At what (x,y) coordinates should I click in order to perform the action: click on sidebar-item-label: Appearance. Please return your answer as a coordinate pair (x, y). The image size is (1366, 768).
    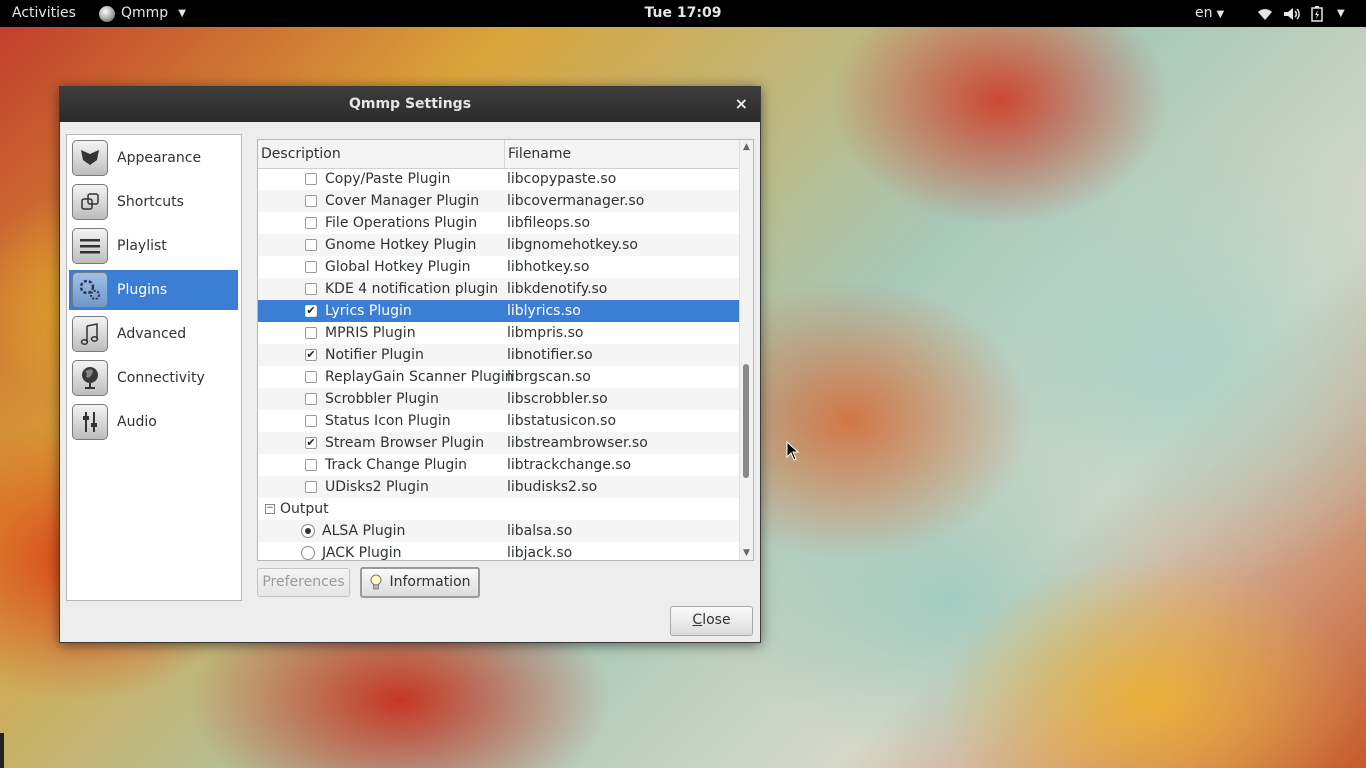
    Looking at the image, I should click on (159, 158).